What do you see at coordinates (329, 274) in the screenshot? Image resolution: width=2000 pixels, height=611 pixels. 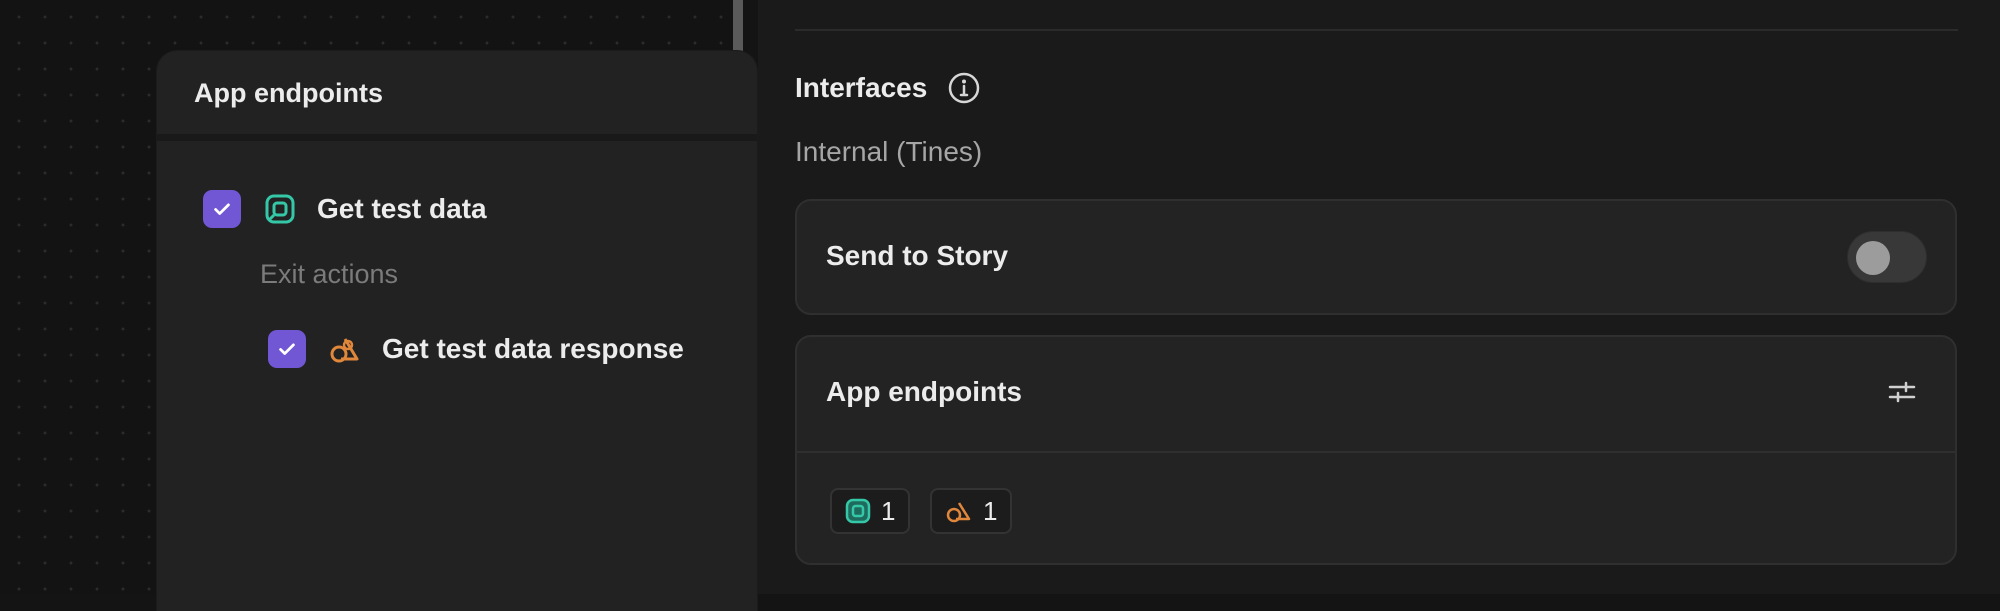 I see `exit-actions-label: Exit actions` at bounding box center [329, 274].